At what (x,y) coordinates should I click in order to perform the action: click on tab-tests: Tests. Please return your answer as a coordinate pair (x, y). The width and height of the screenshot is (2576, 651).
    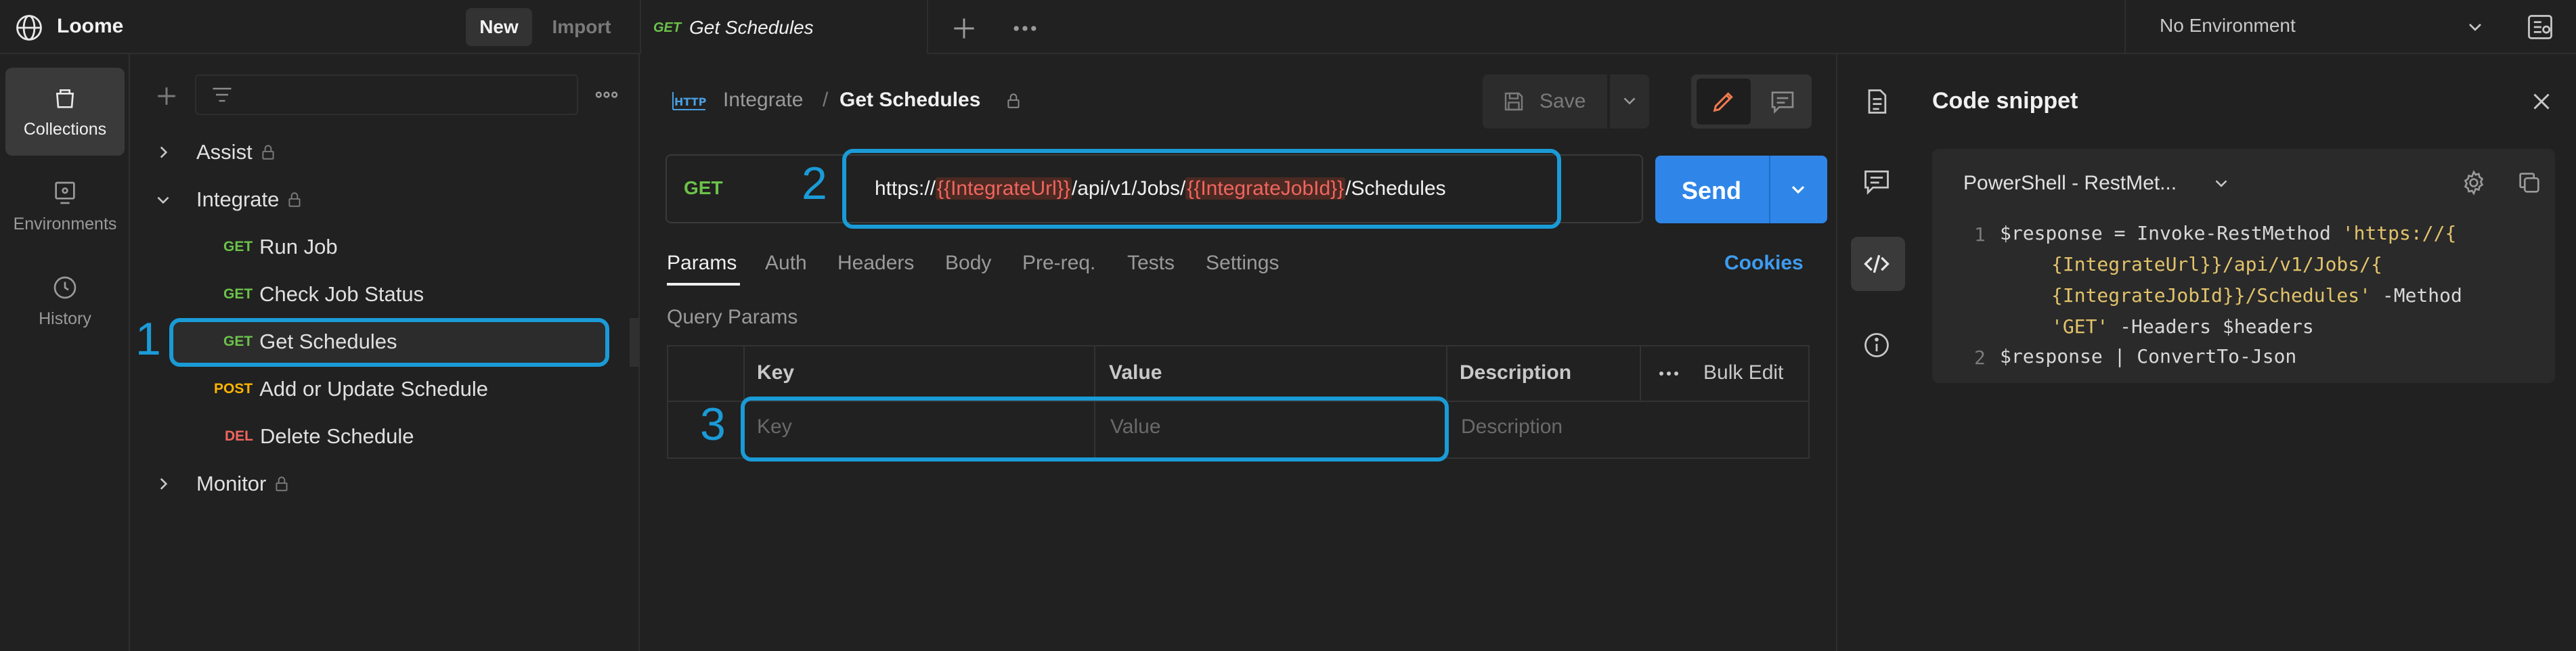
    Looking at the image, I should click on (1151, 263).